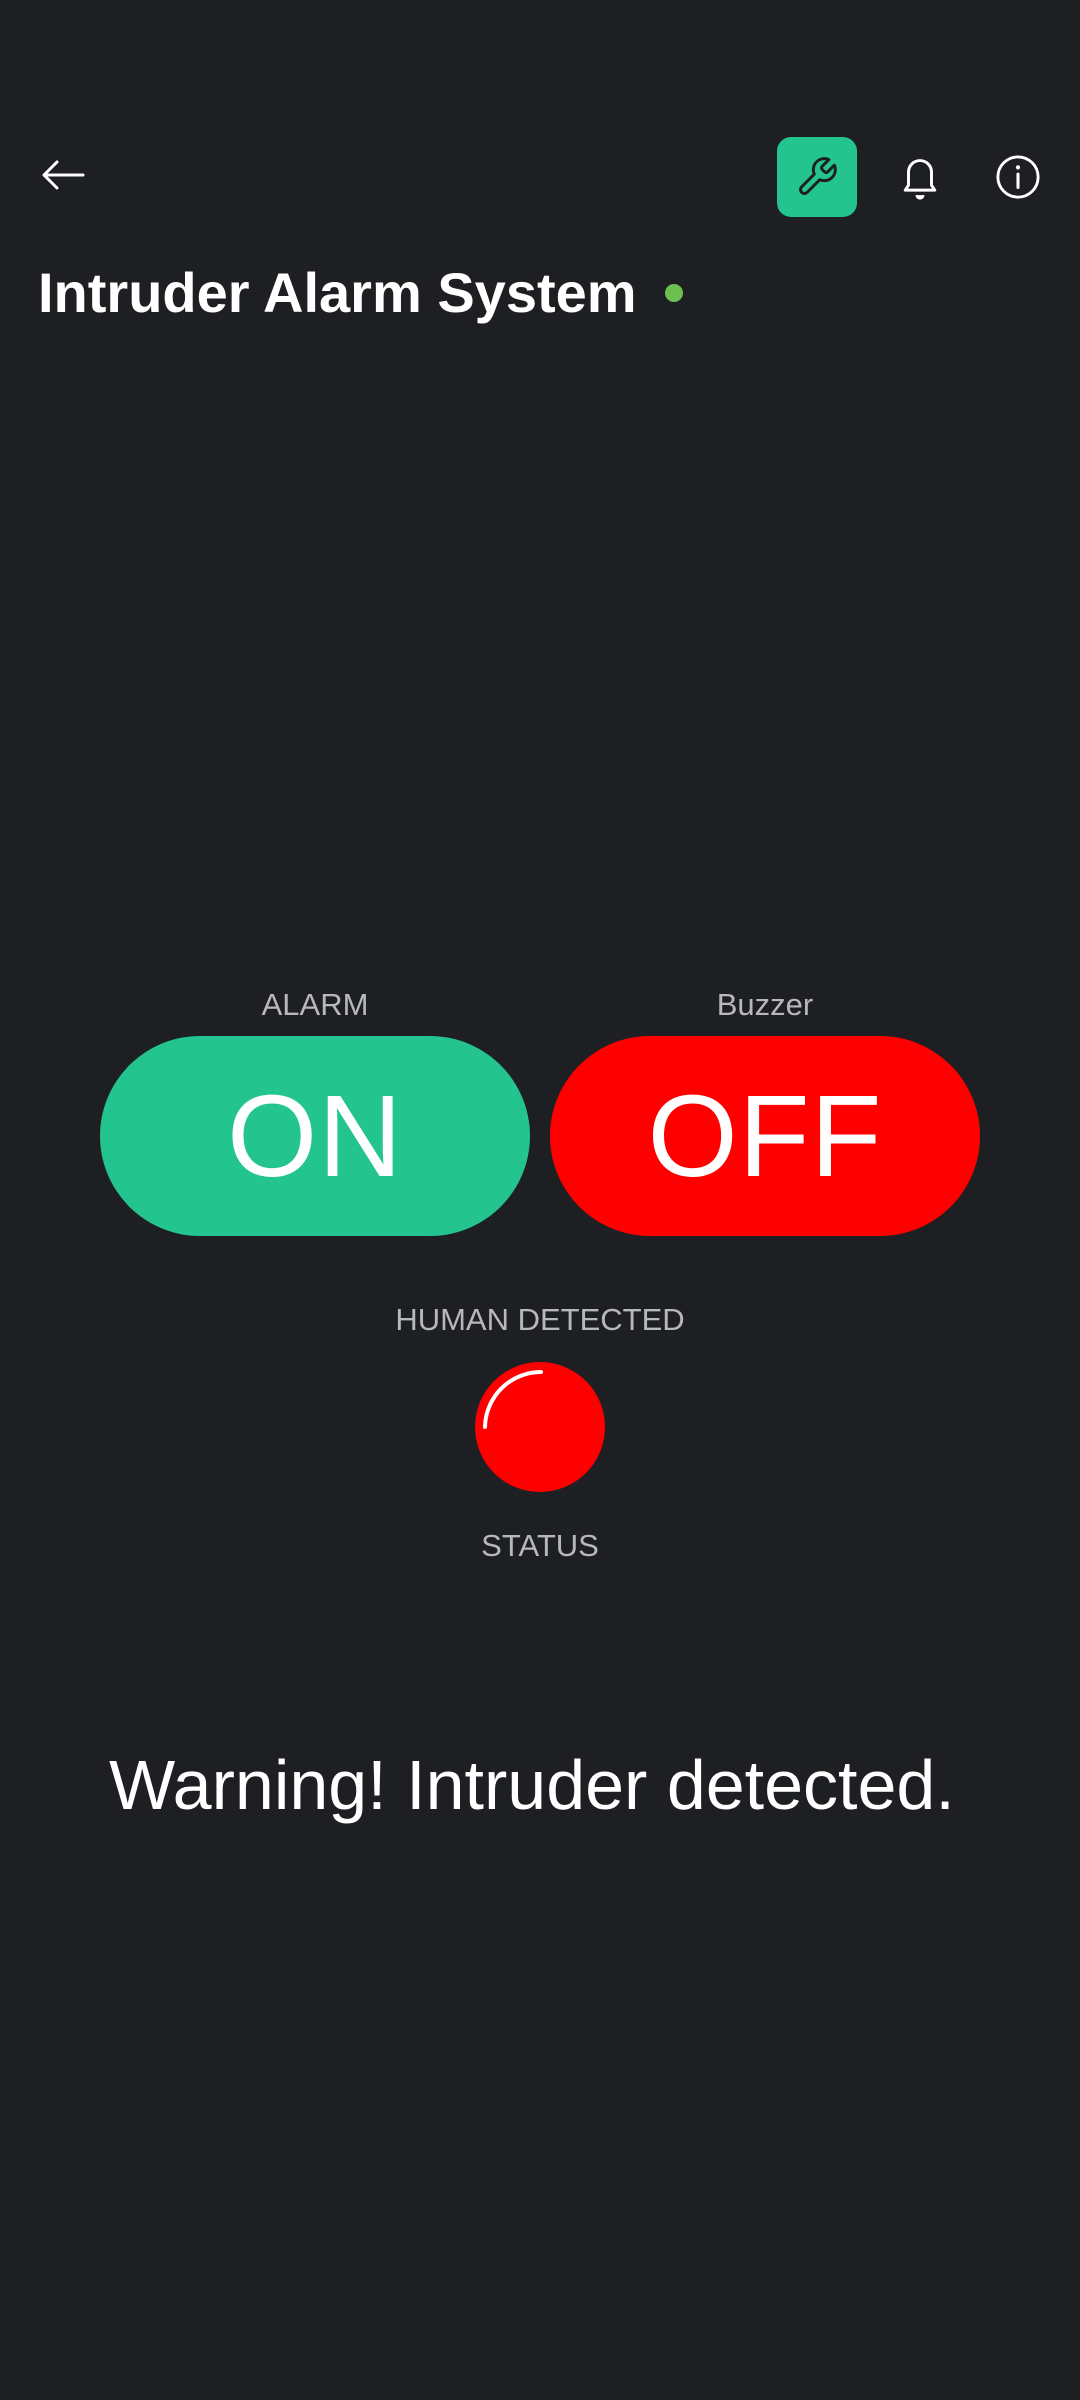 The height and width of the screenshot is (2400, 1080). I want to click on human-detected-label: HUMAN DETECTED, so click(540, 1319).